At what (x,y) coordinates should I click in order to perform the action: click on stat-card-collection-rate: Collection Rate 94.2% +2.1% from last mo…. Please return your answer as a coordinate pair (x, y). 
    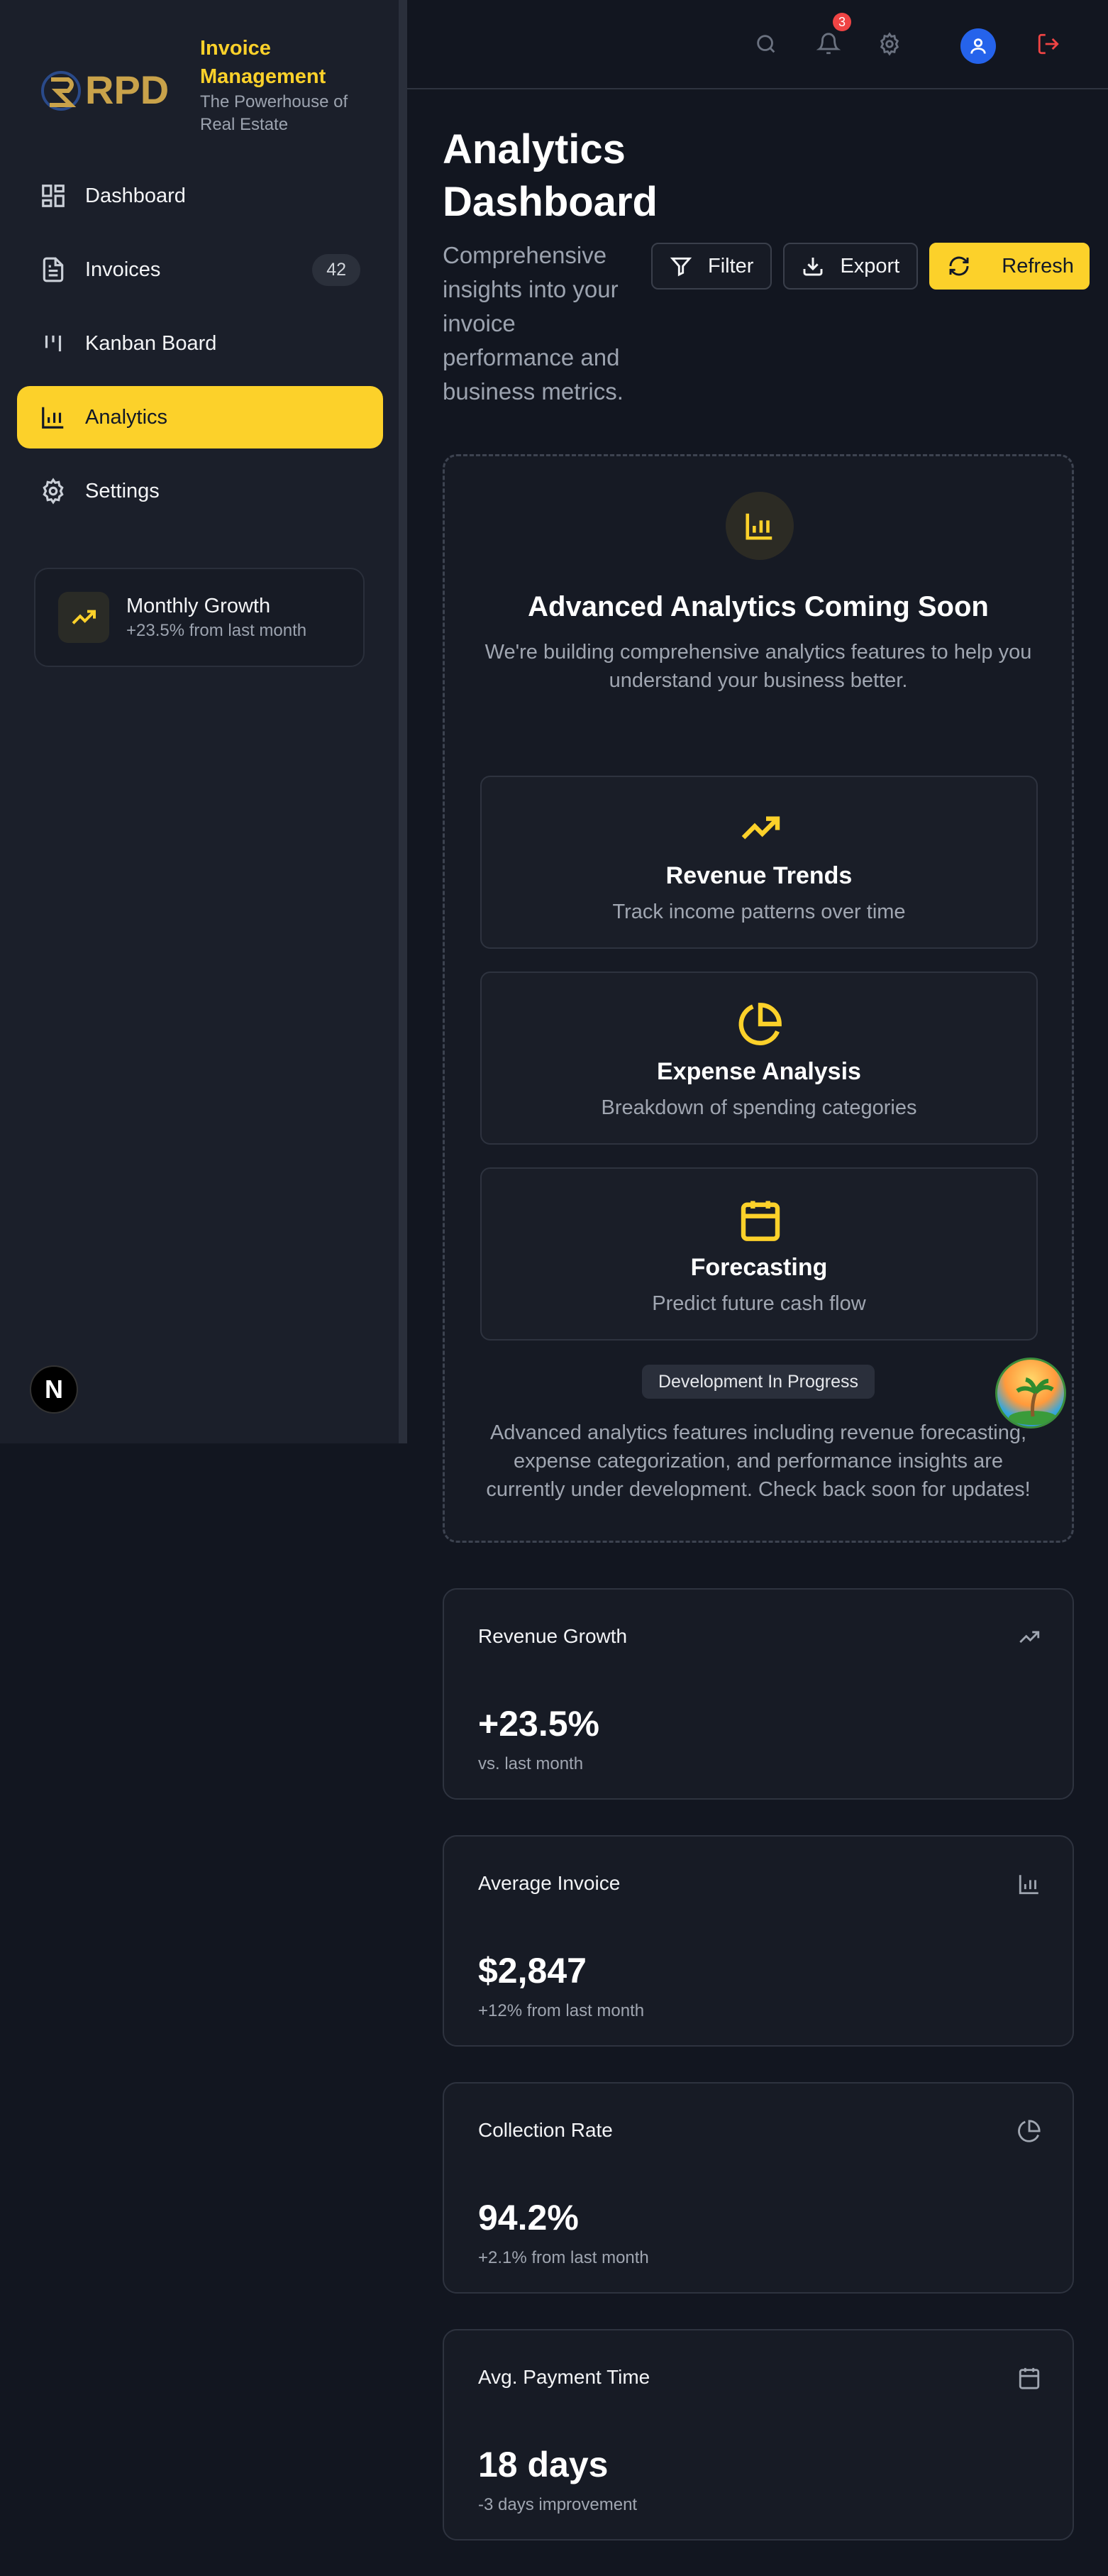
    Looking at the image, I should click on (758, 2188).